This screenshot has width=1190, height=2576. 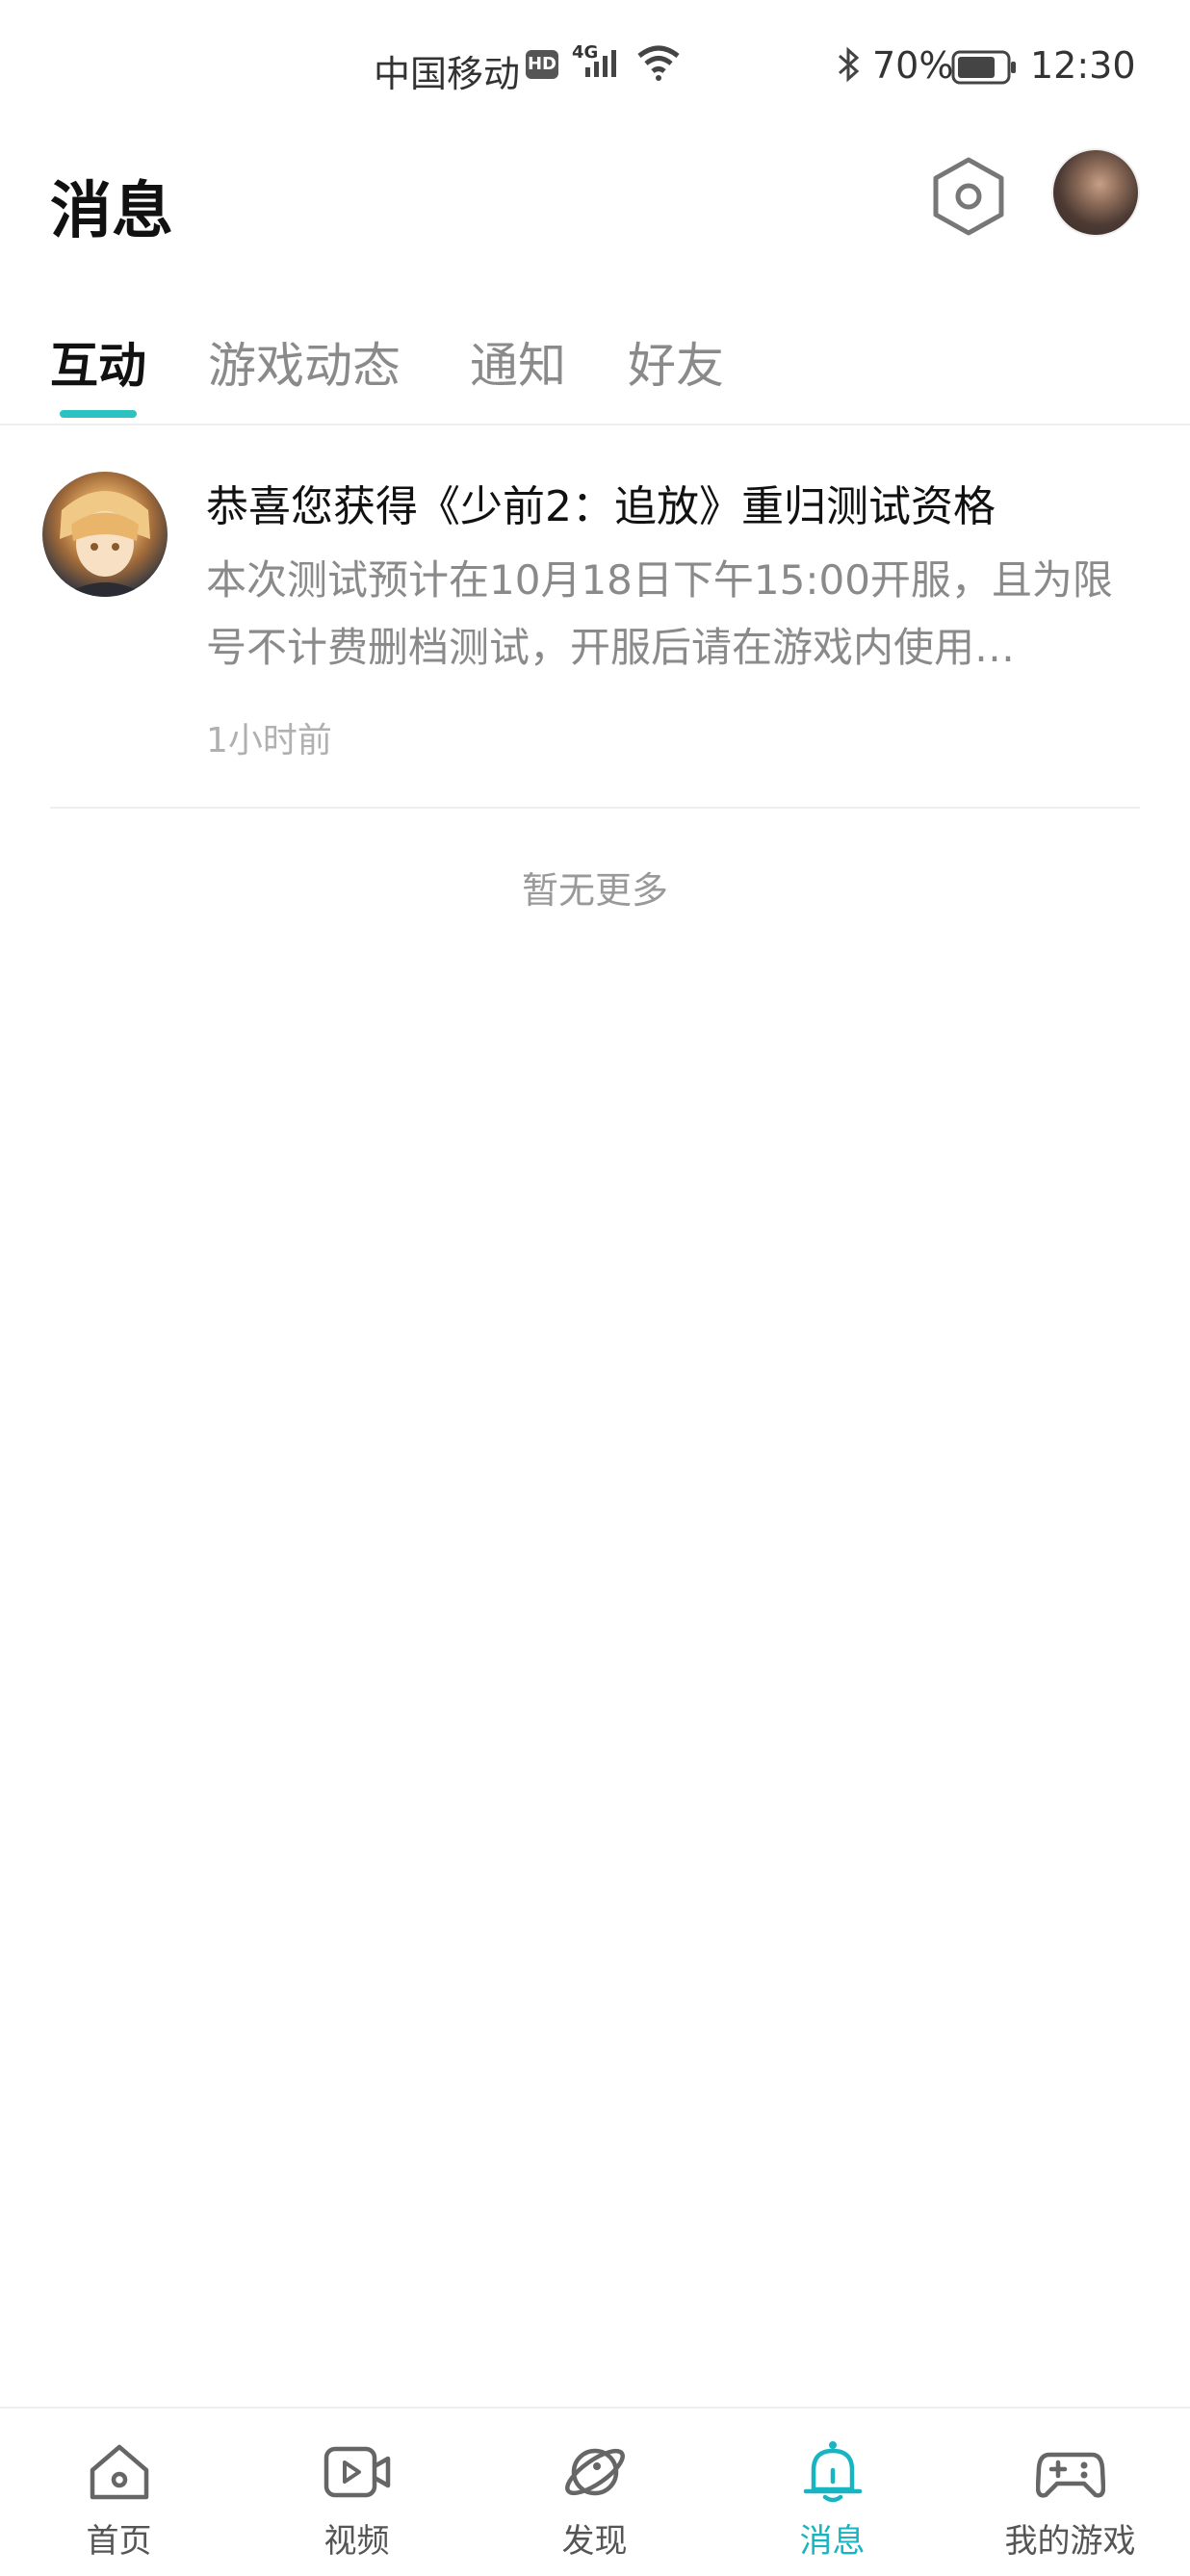 What do you see at coordinates (984, 67) in the screenshot?
I see `battery-icon` at bounding box center [984, 67].